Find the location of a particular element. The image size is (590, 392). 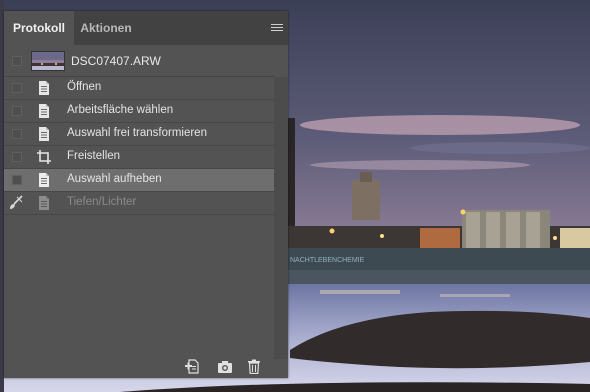

history-scrollbar is located at coordinates (281, 218).